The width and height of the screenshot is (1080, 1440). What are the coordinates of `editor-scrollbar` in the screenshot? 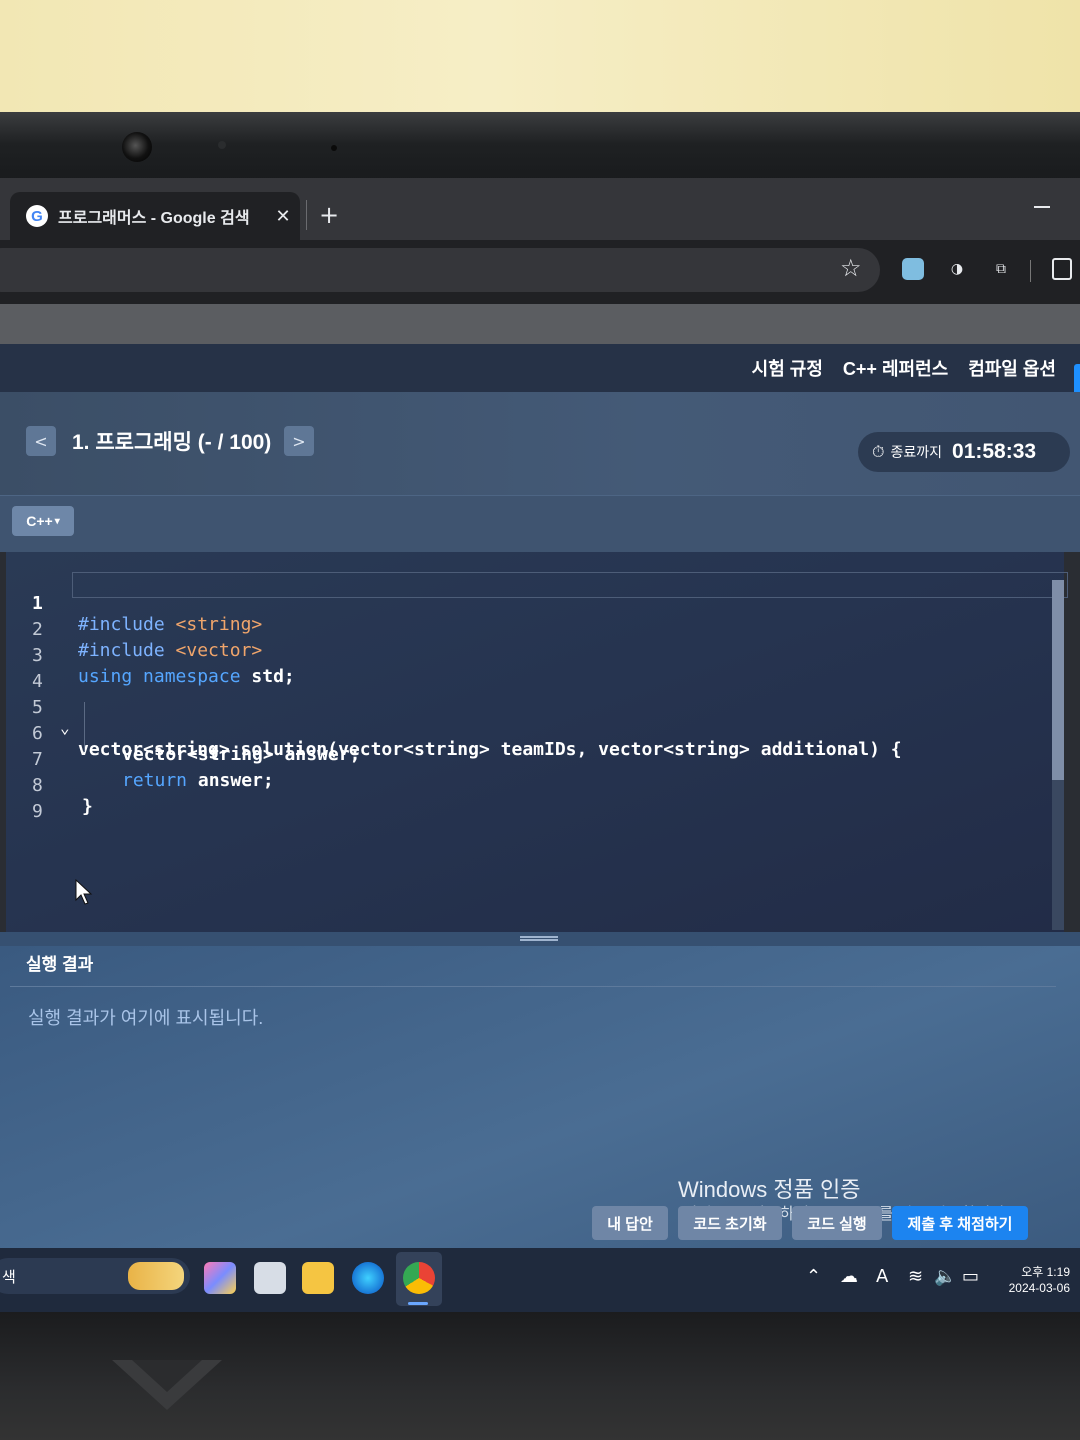 It's located at (1058, 755).